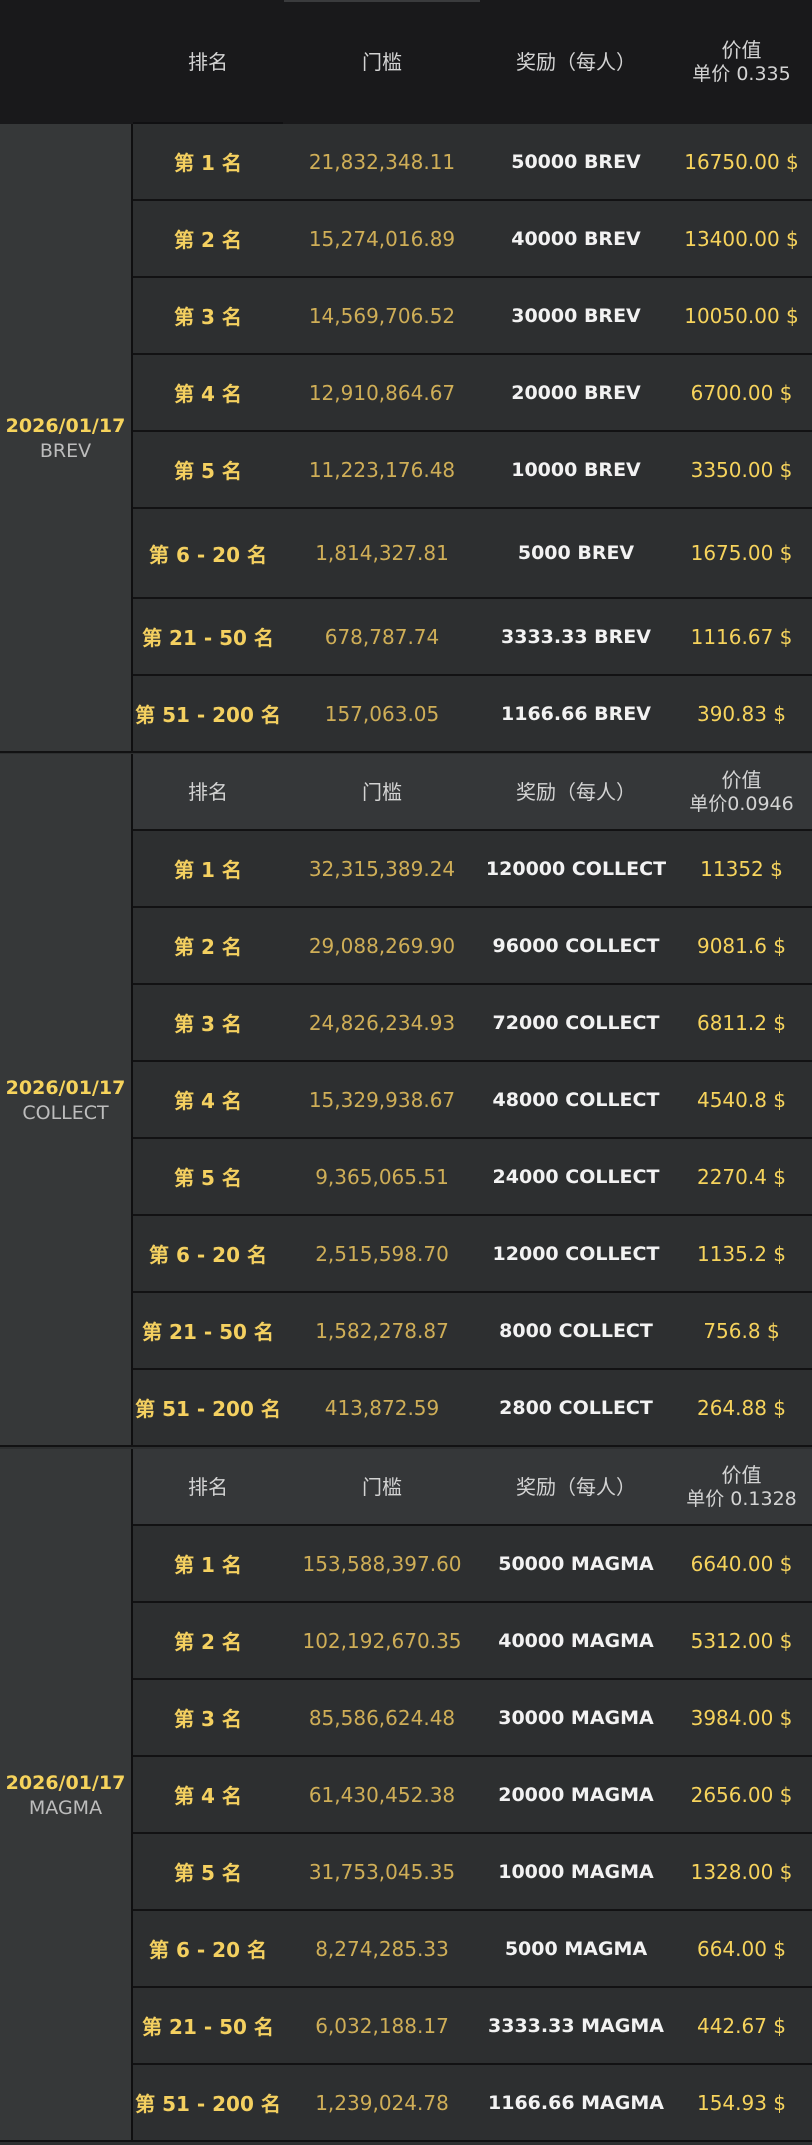 The image size is (812, 2145). I want to click on cell-reward: 1166.66 MAGMA, so click(576, 2103).